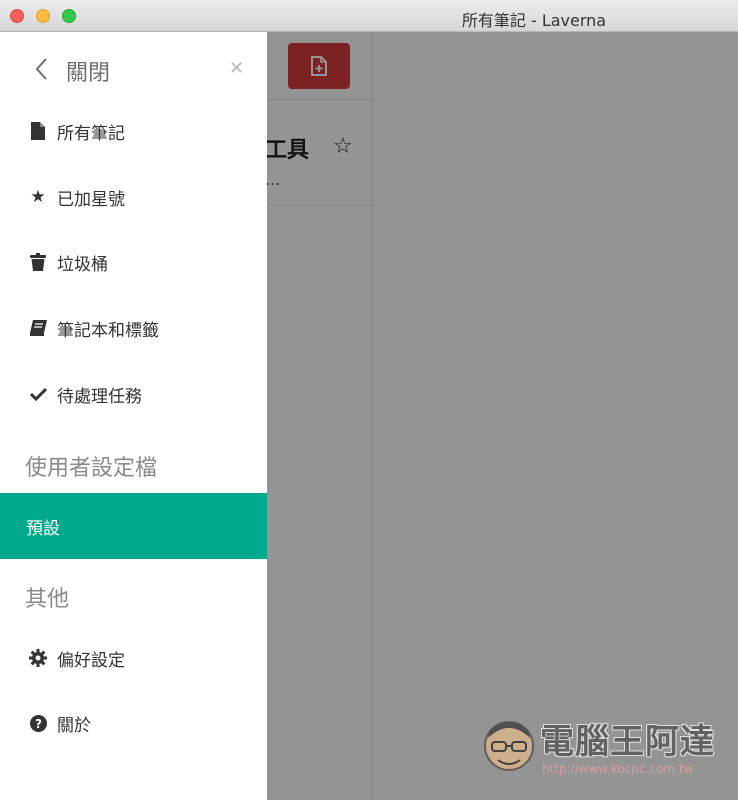  I want to click on close-icon: ✕, so click(236, 68).